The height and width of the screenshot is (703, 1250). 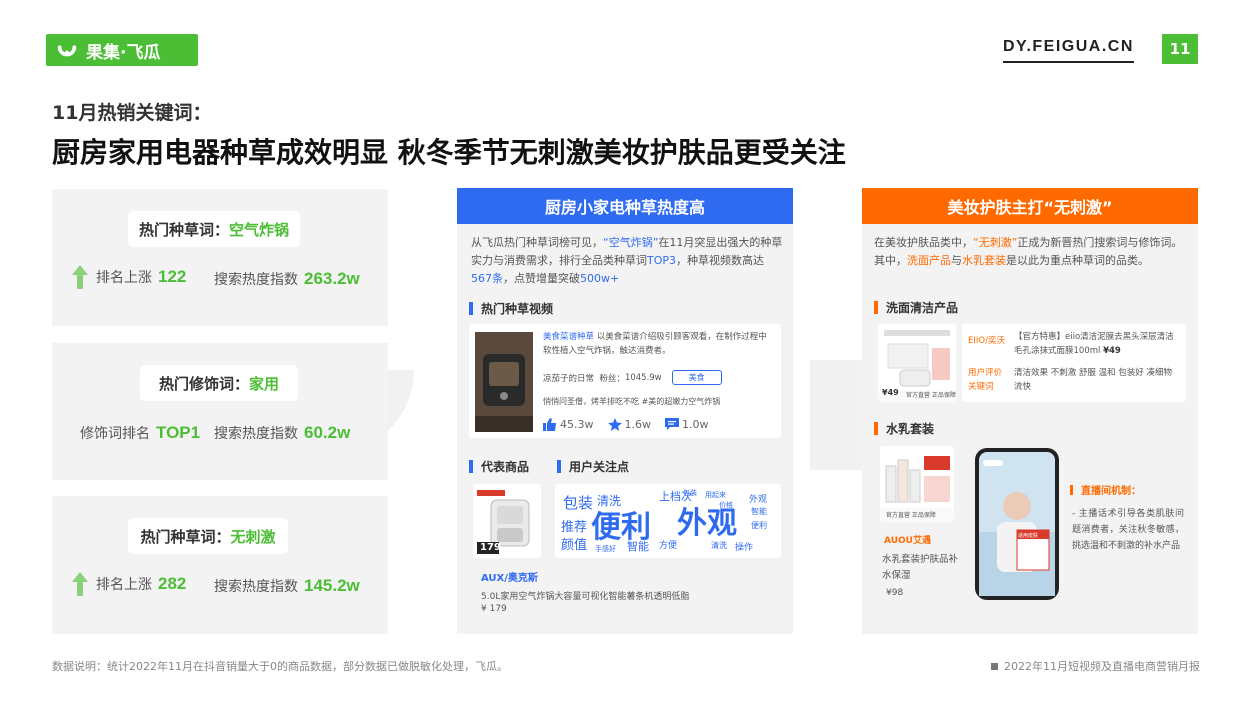 What do you see at coordinates (632, 401) in the screenshot?
I see `video-caption: 悄悄问圣僧，烤羊排吃不吃 #美的超嫩力空气炸锅` at bounding box center [632, 401].